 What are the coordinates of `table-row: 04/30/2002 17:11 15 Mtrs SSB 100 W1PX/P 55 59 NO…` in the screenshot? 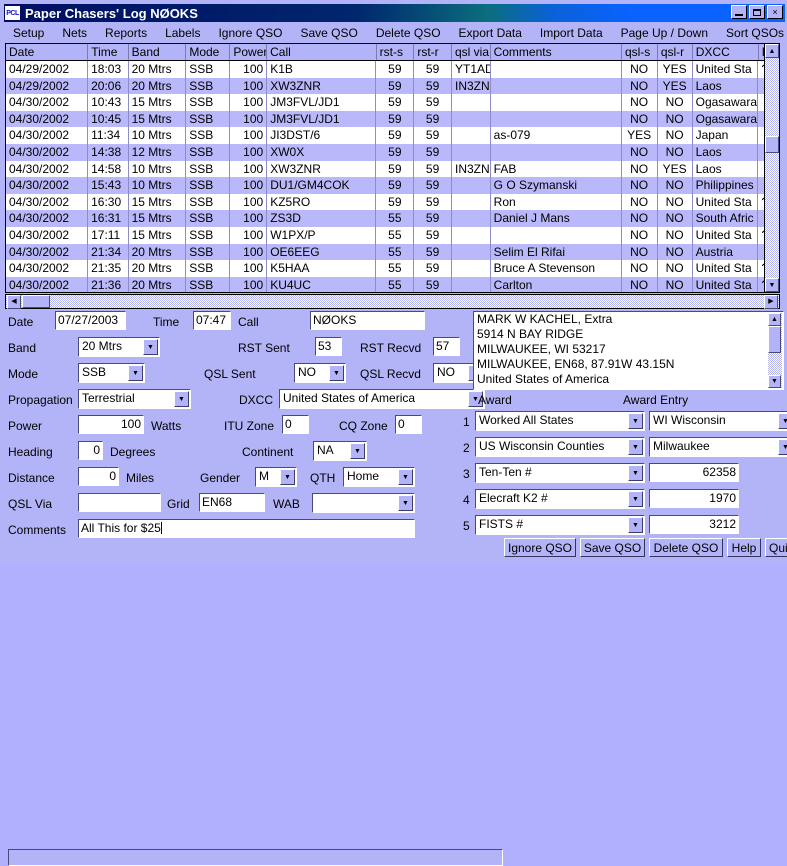 It's located at (392, 235).